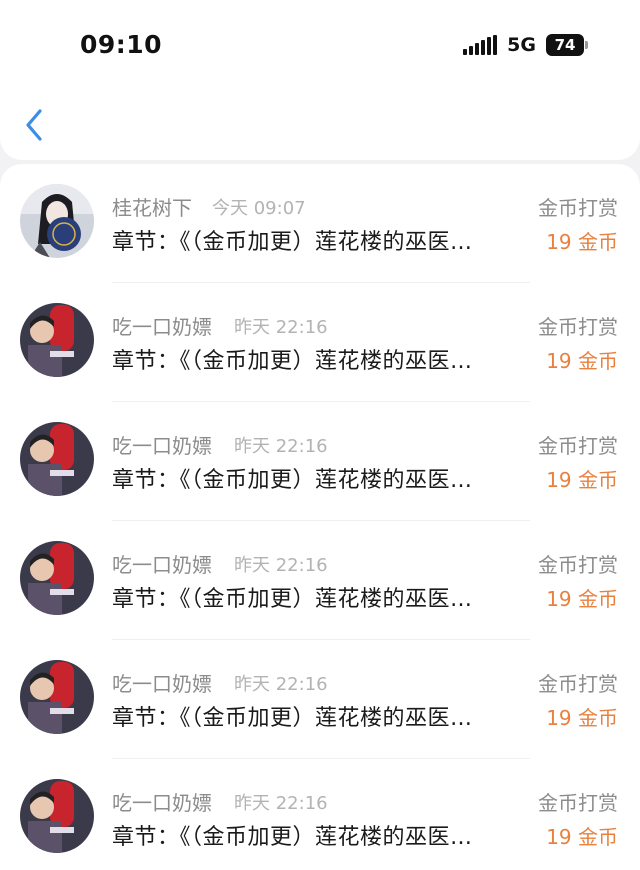  I want to click on network-type: 5G, so click(521, 45).